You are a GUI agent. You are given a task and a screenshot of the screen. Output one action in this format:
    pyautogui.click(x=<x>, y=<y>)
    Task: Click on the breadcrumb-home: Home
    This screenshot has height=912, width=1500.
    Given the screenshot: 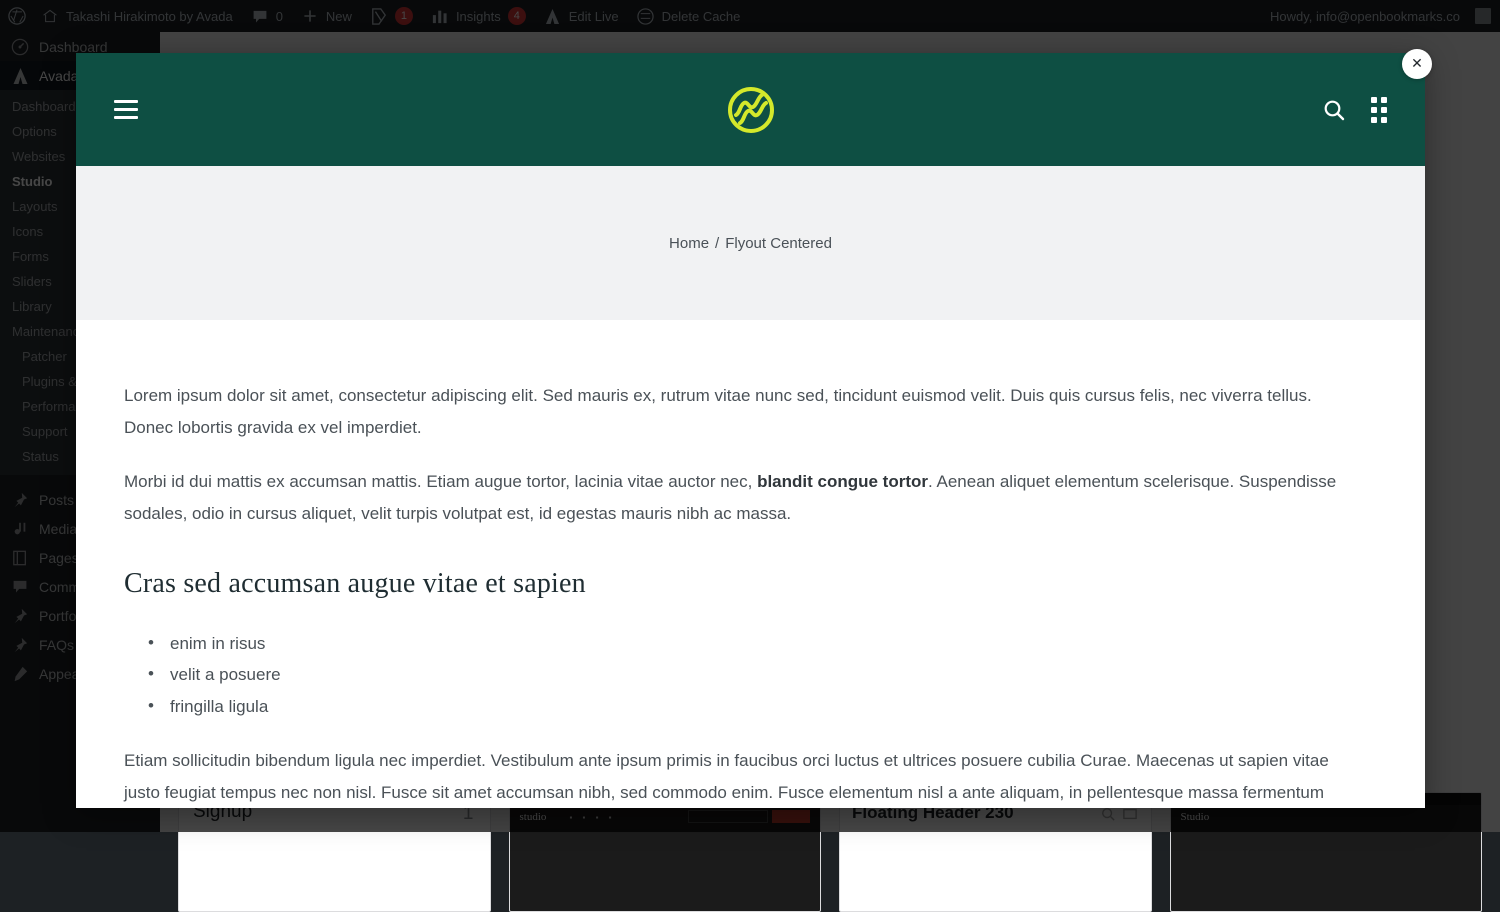 What is the action you would take?
    pyautogui.click(x=689, y=243)
    